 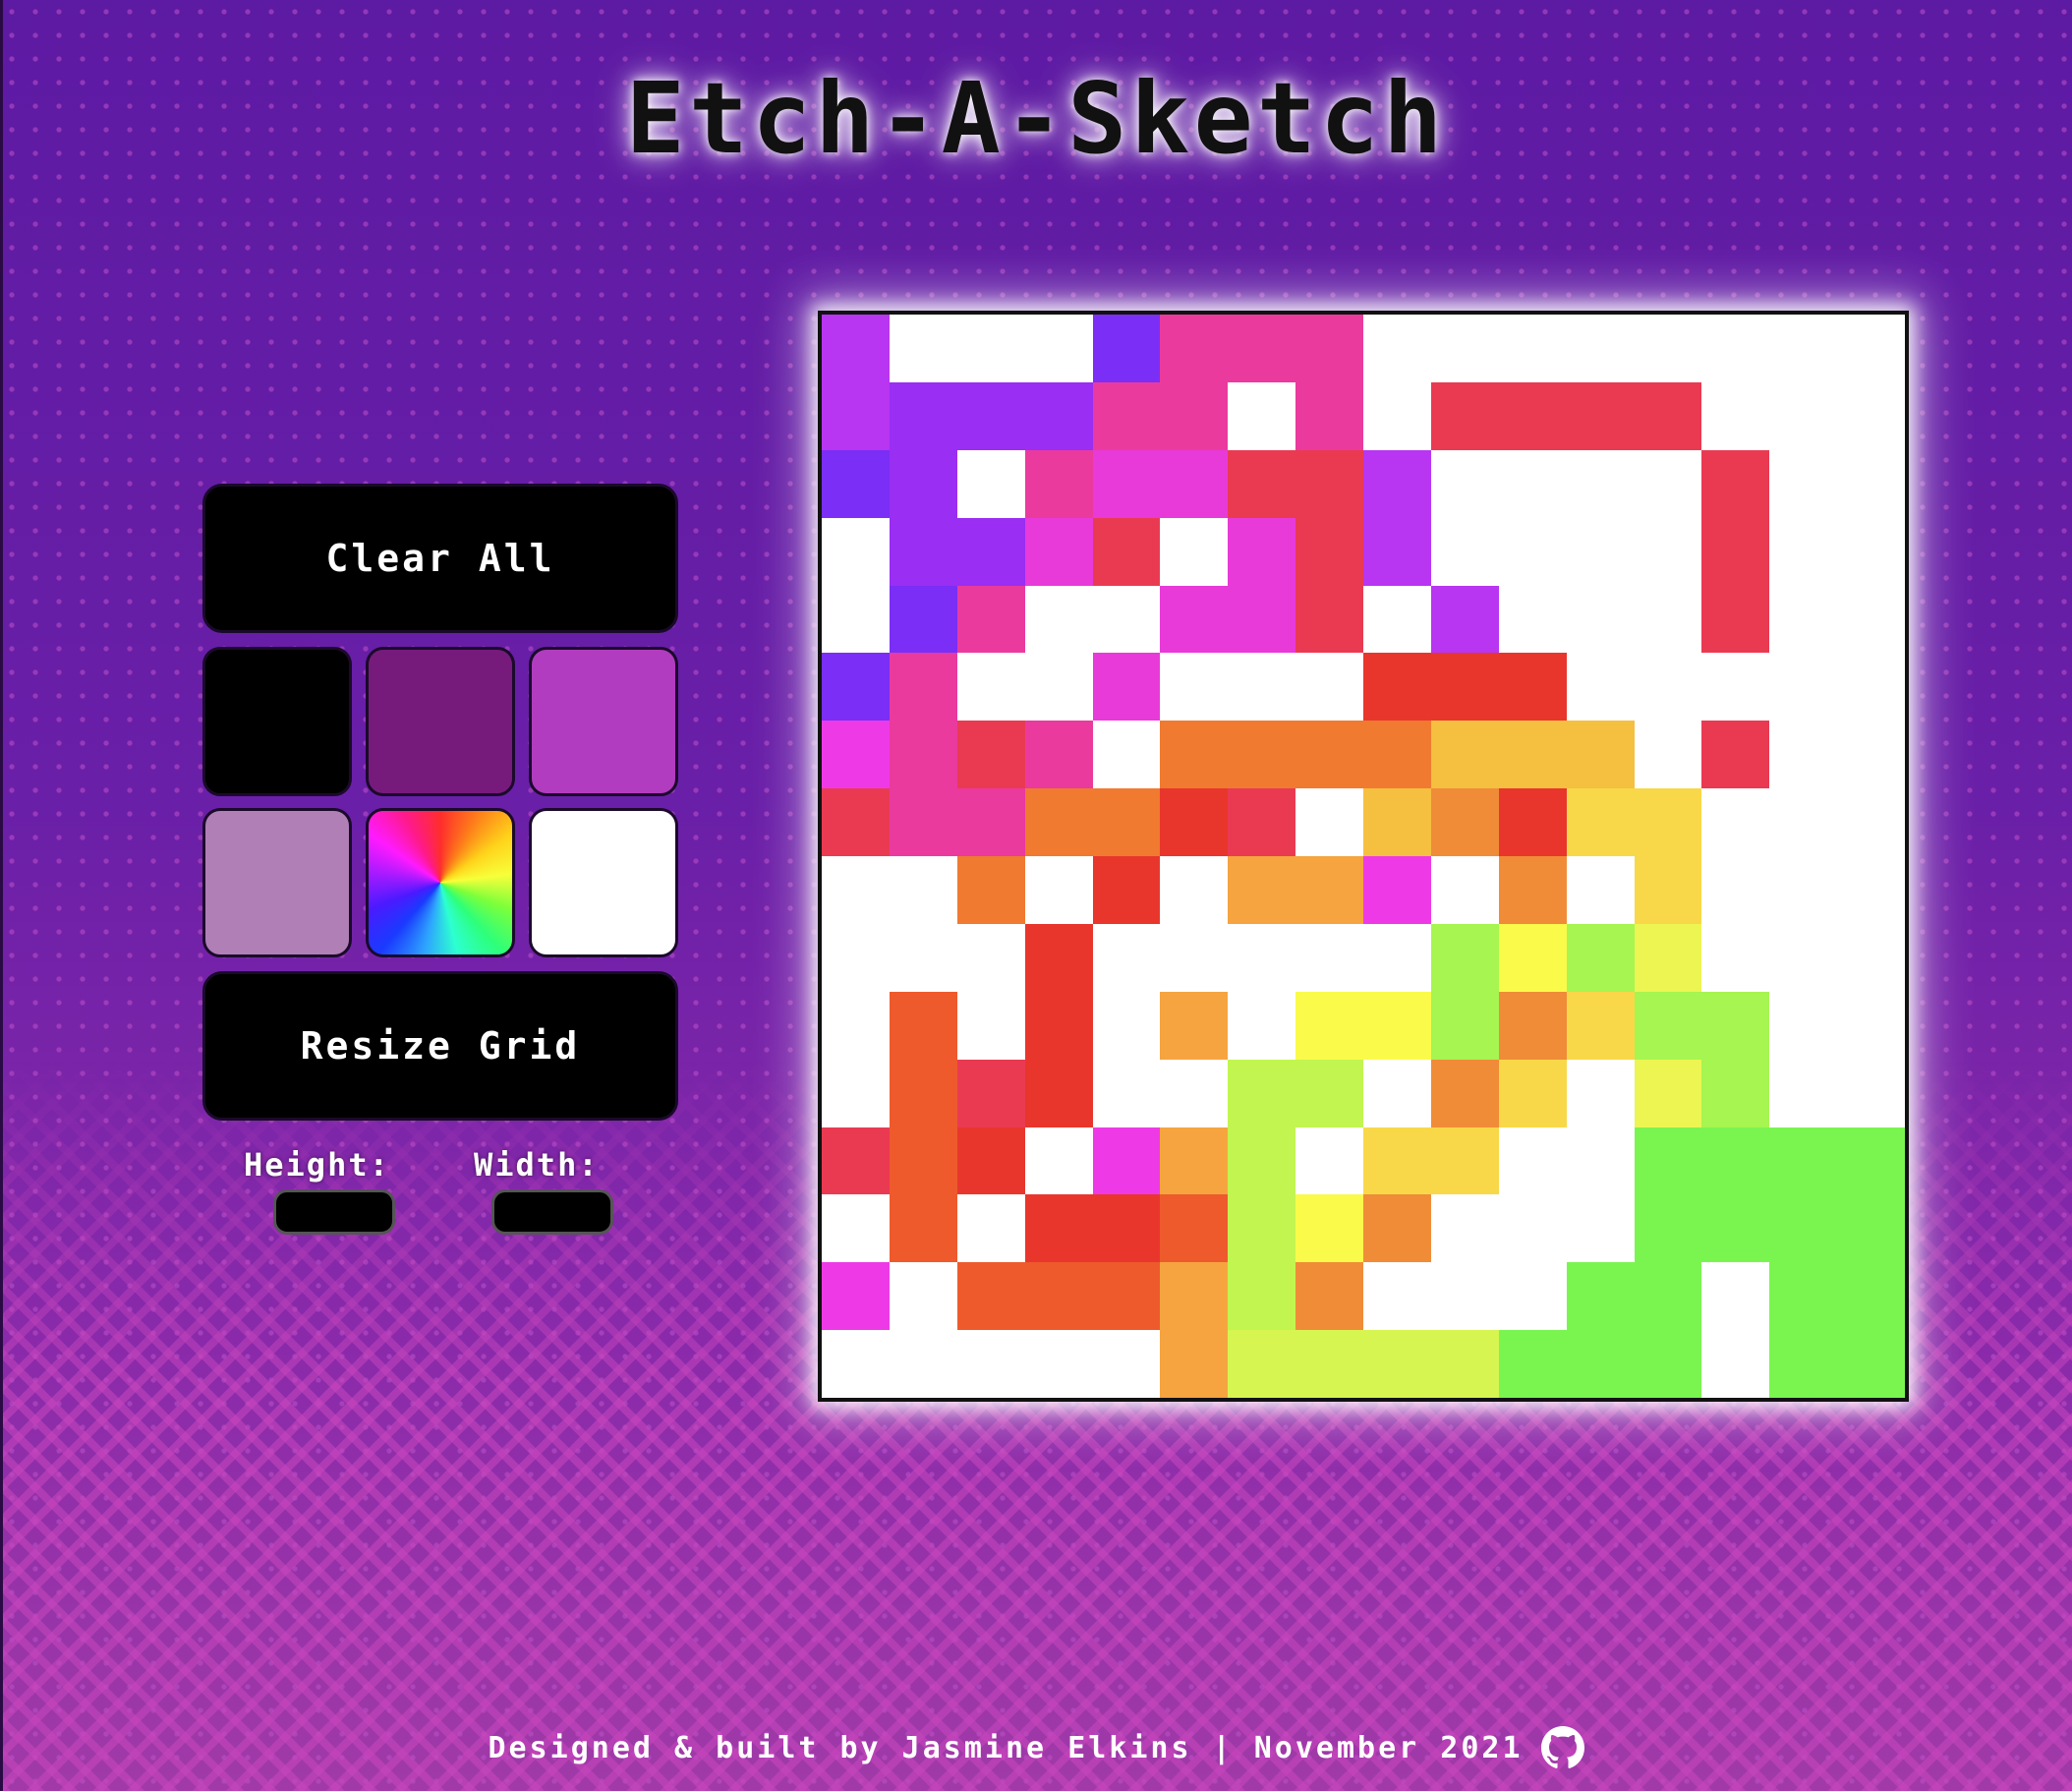 I want to click on github-icon, so click(x=1562, y=1747).